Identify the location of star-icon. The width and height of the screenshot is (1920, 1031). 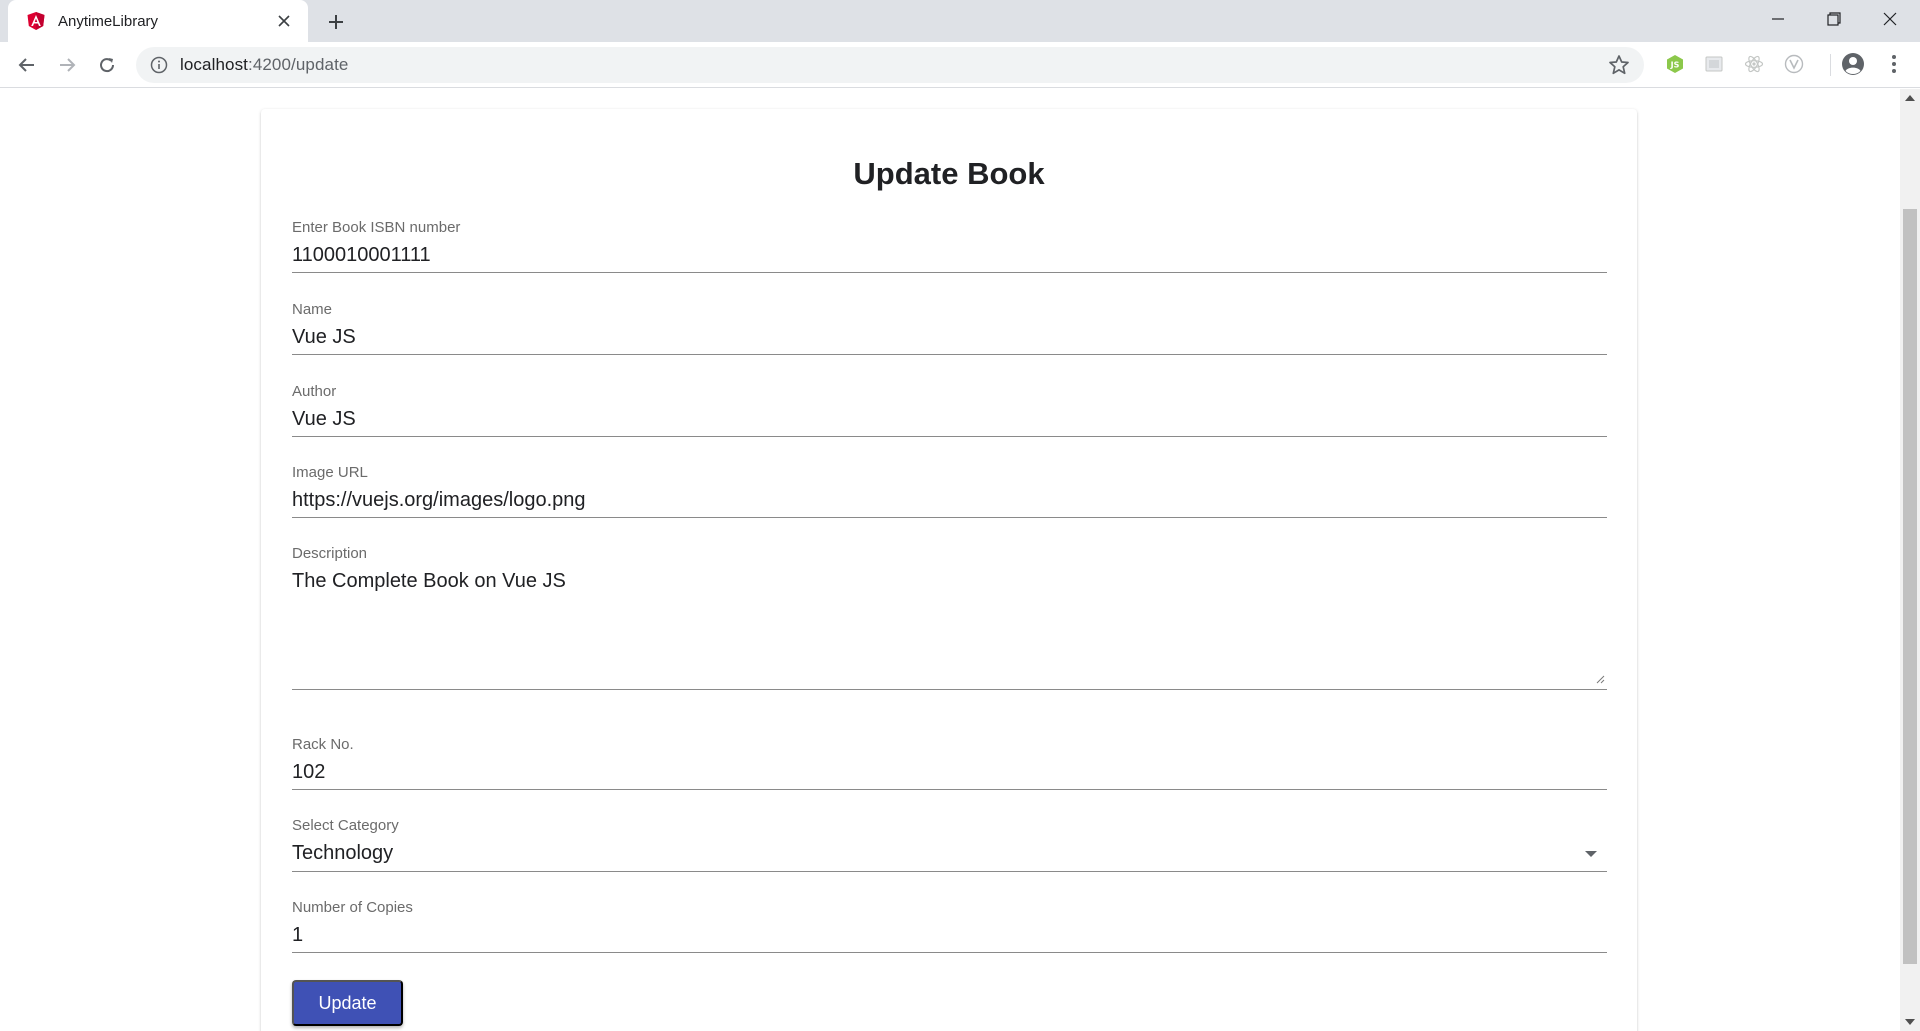
(1619, 65).